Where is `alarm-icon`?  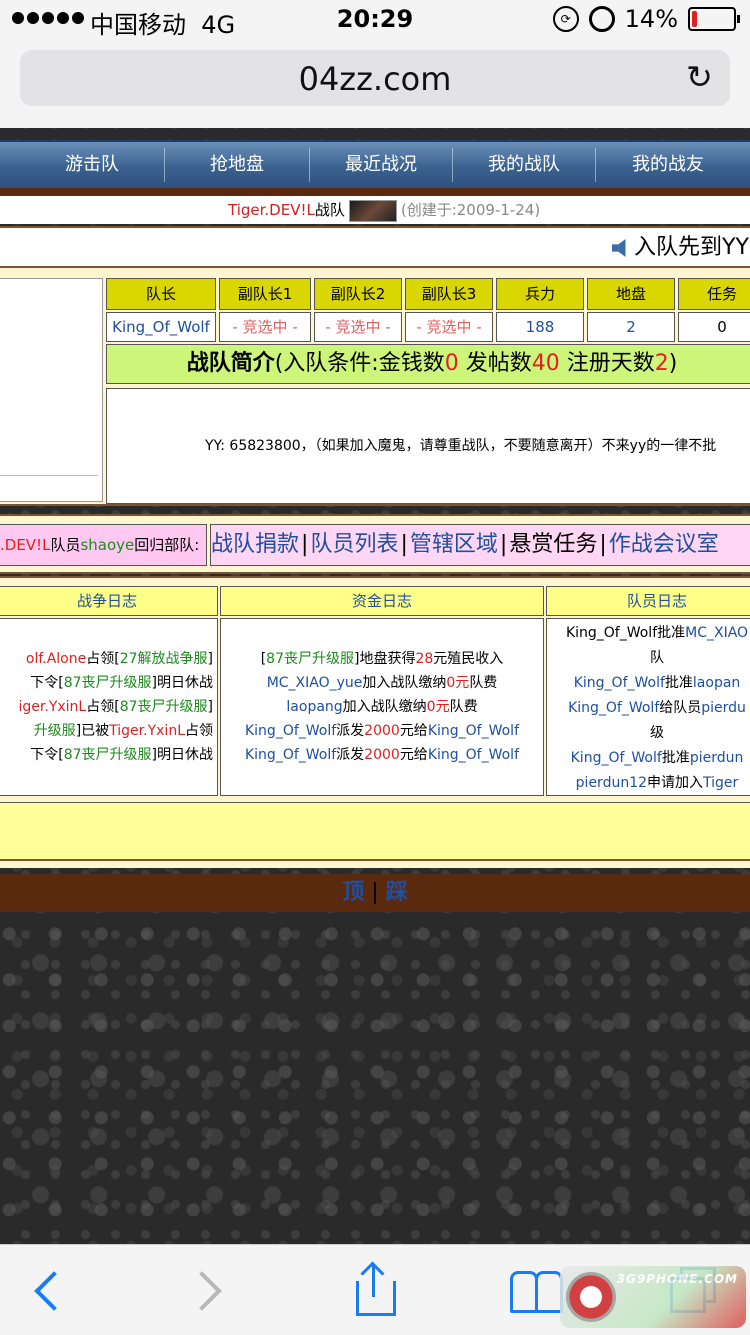
alarm-icon is located at coordinates (601, 19).